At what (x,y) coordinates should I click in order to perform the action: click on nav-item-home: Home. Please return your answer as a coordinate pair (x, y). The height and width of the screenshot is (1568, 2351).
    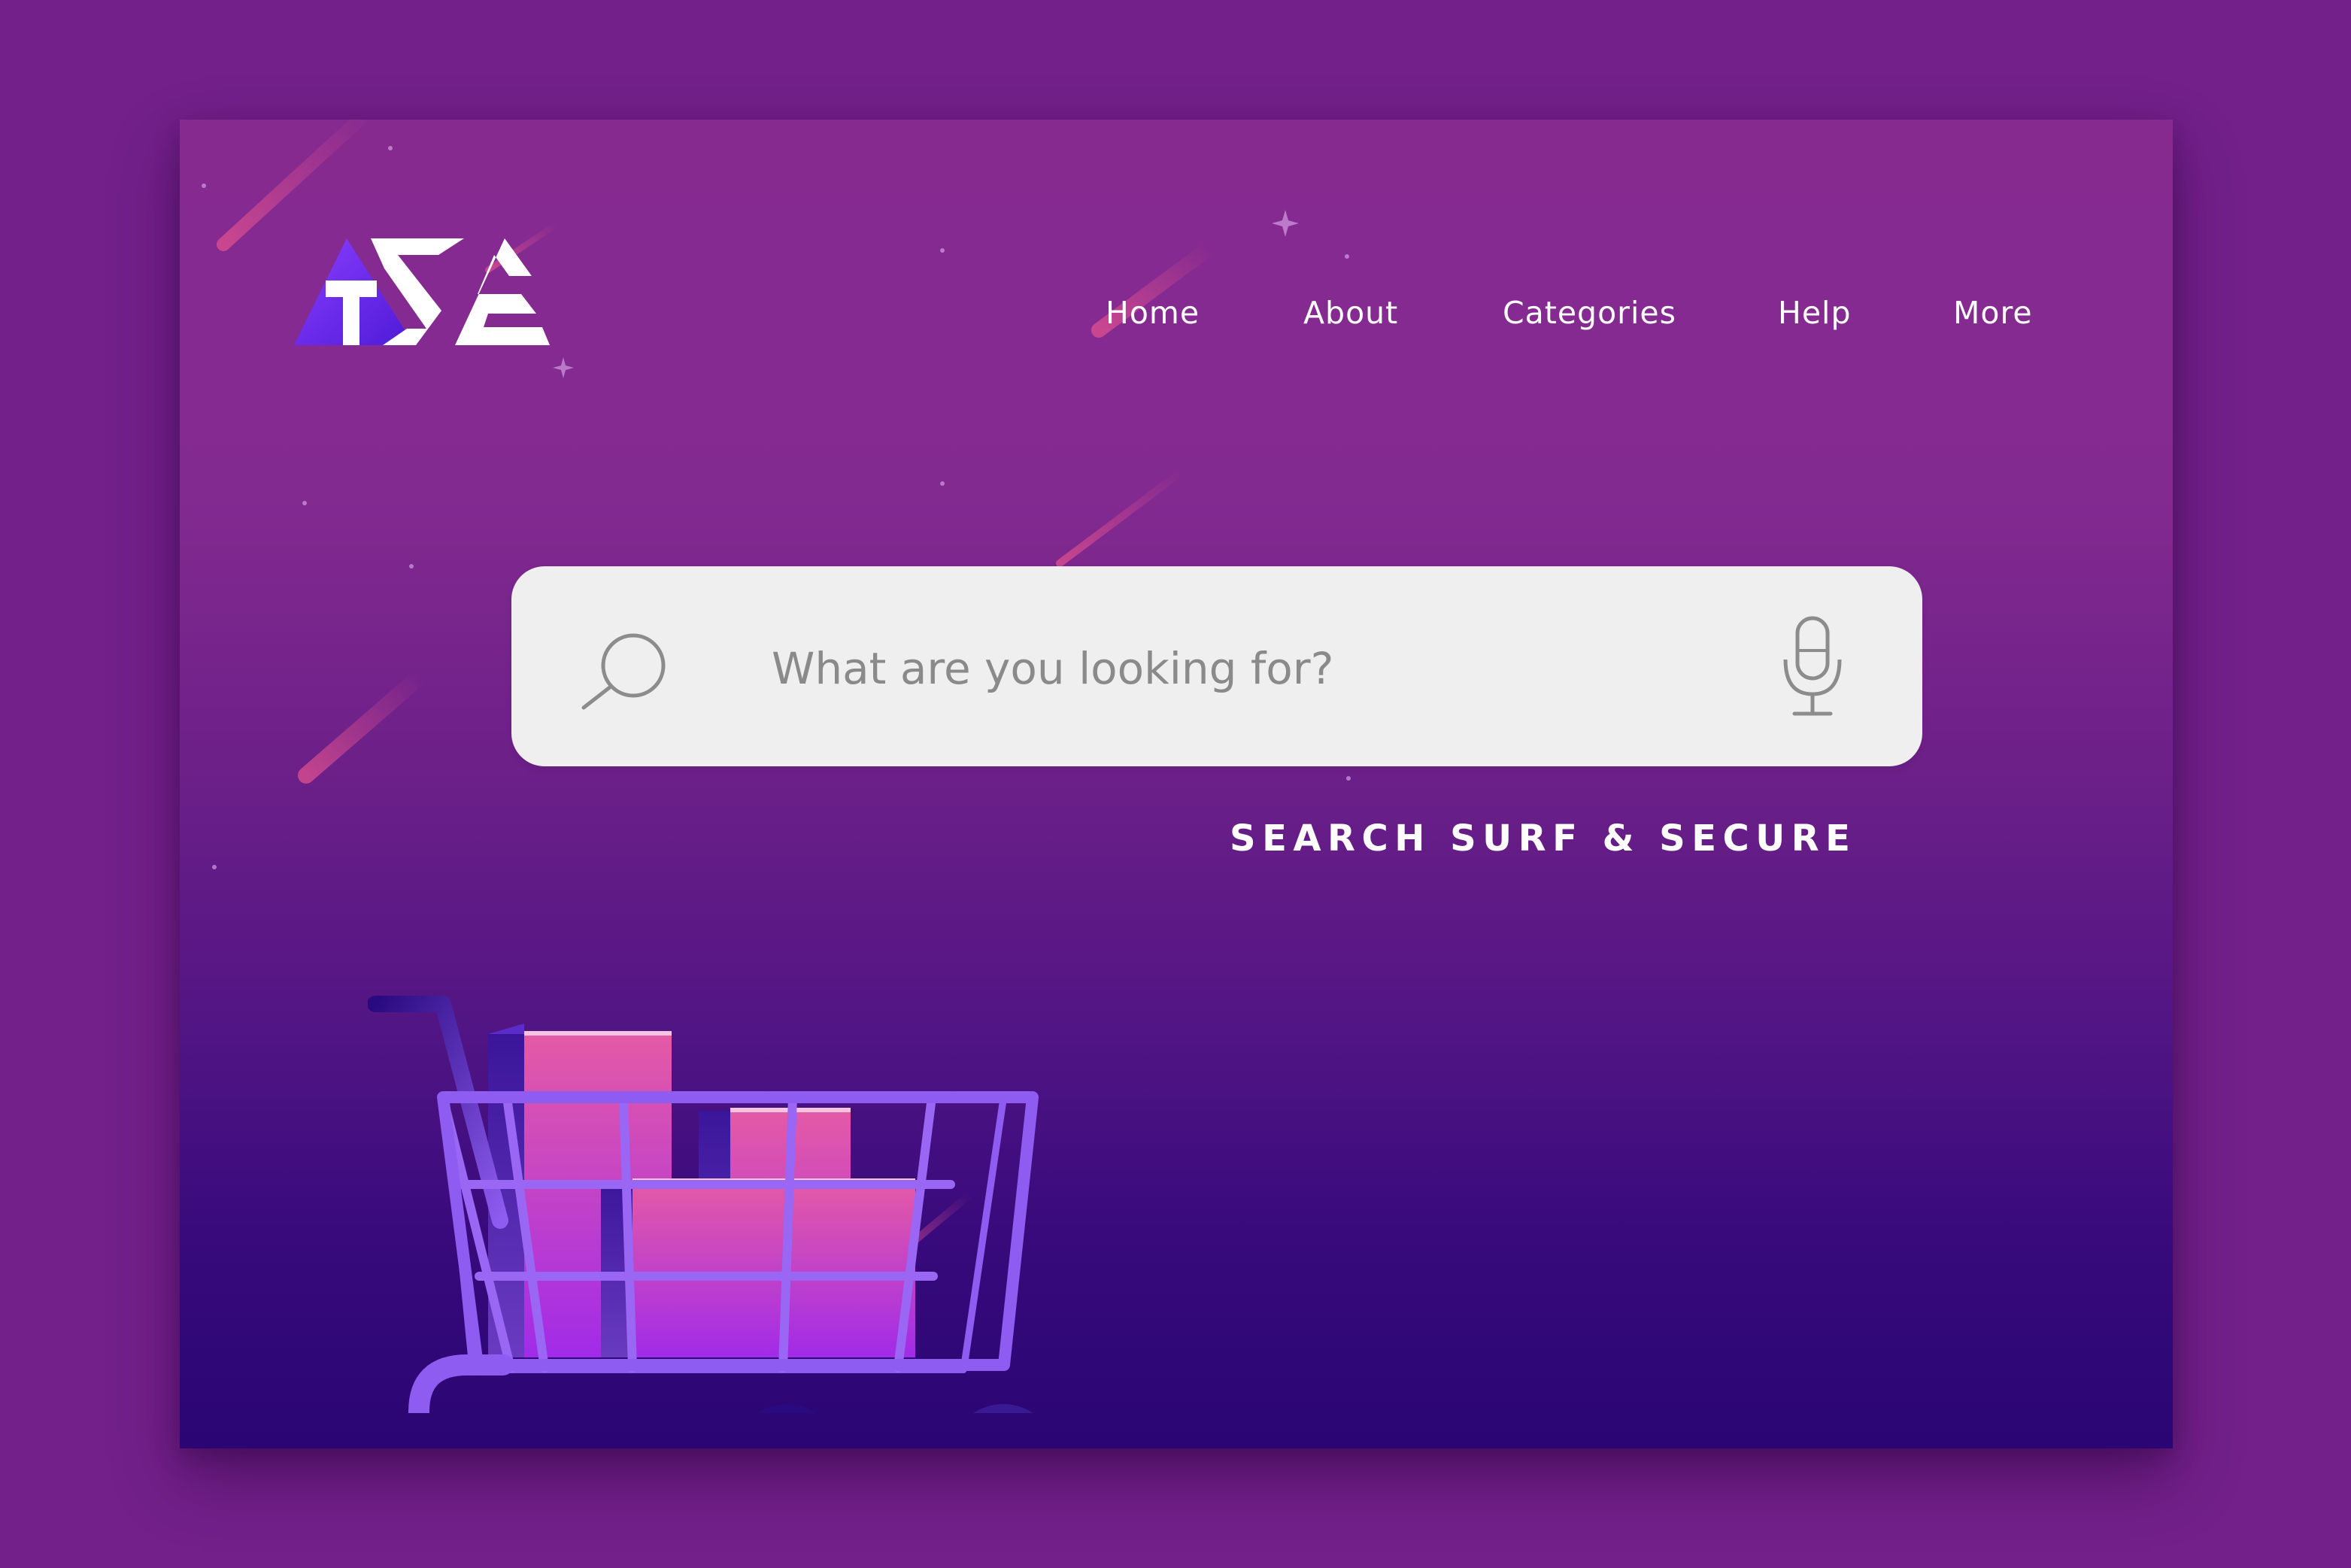
    Looking at the image, I should click on (1153, 313).